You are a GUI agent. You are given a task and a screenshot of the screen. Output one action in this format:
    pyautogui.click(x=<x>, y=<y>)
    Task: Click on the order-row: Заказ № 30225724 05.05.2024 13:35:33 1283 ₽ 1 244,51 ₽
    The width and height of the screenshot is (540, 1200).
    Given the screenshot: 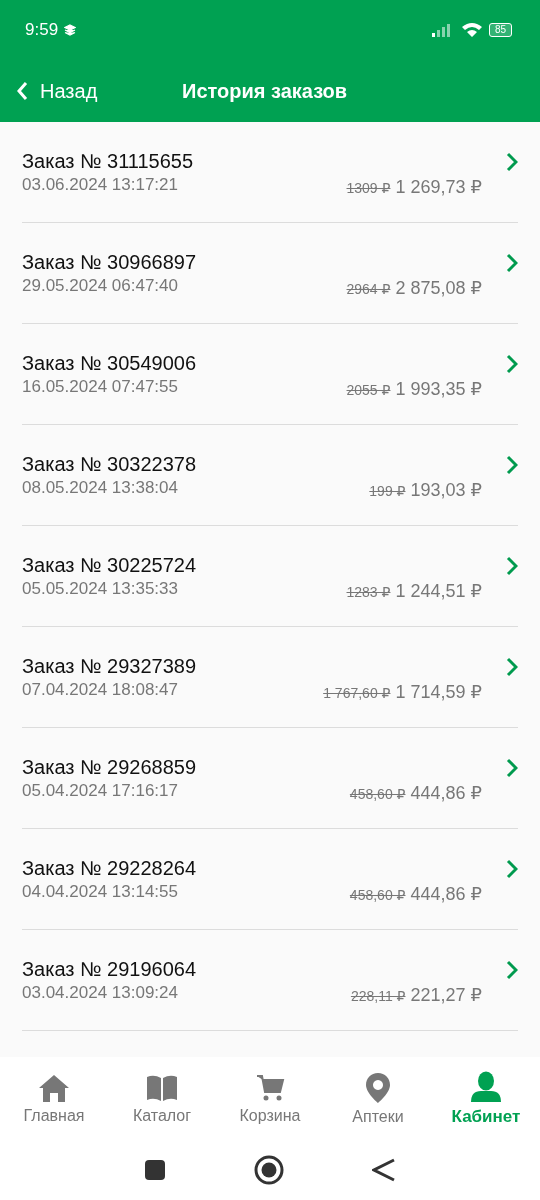 What is the action you would take?
    pyautogui.click(x=270, y=576)
    